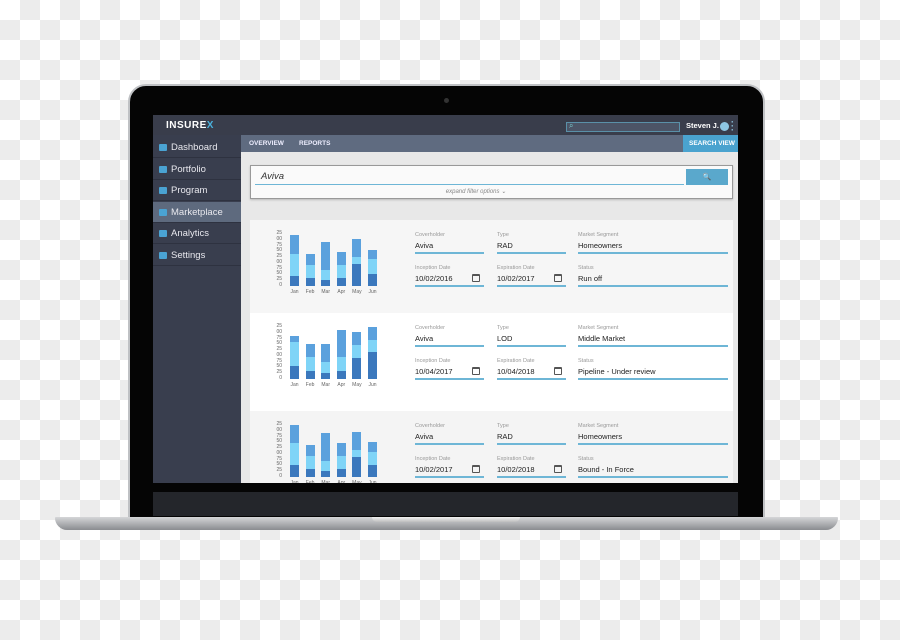  What do you see at coordinates (190, 234) in the screenshot?
I see `sidebar-item-label: Analytics` at bounding box center [190, 234].